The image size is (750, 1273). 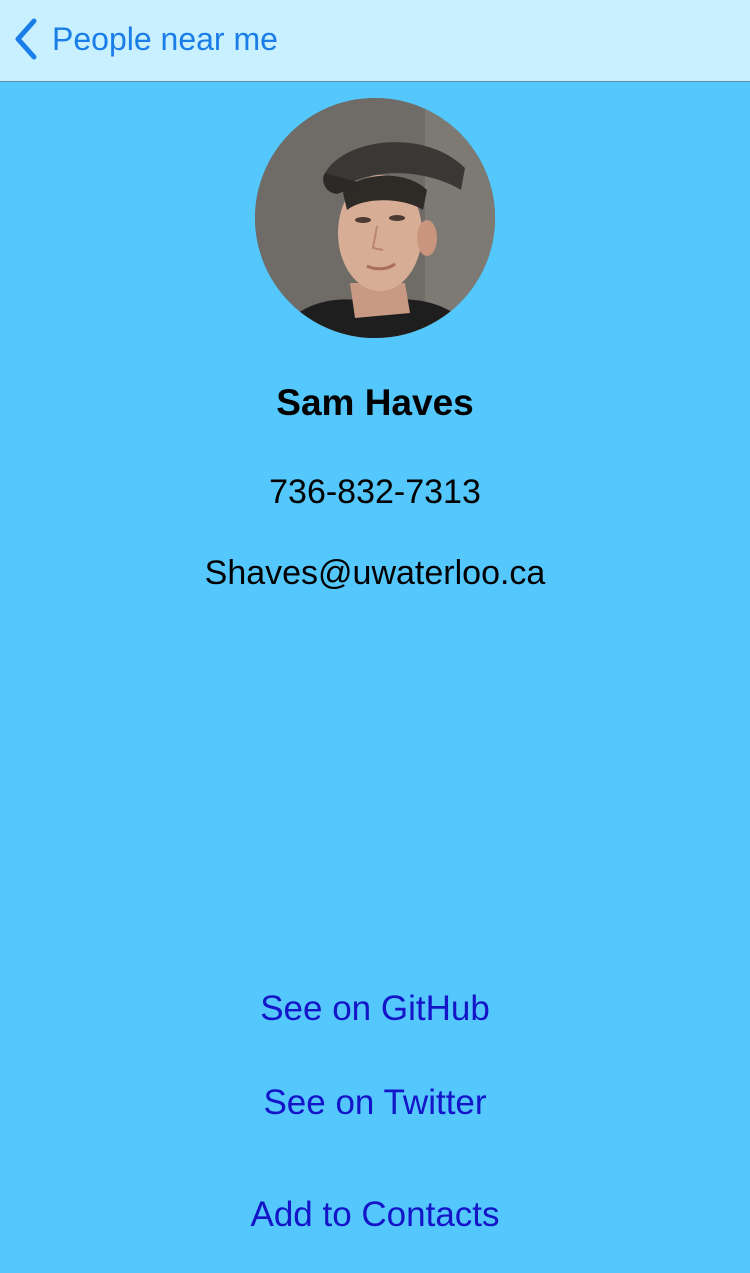 What do you see at coordinates (375, 41) in the screenshot?
I see `navigation-bar: People near me` at bounding box center [375, 41].